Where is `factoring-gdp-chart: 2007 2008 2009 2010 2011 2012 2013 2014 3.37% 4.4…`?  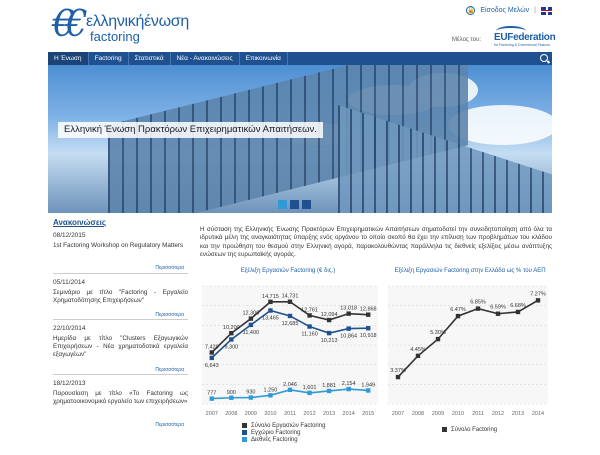 factoring-gdp-chart: 2007 2008 2009 2010 2011 2012 2013 2014 3.37% 4.4… is located at coordinates (468, 351).